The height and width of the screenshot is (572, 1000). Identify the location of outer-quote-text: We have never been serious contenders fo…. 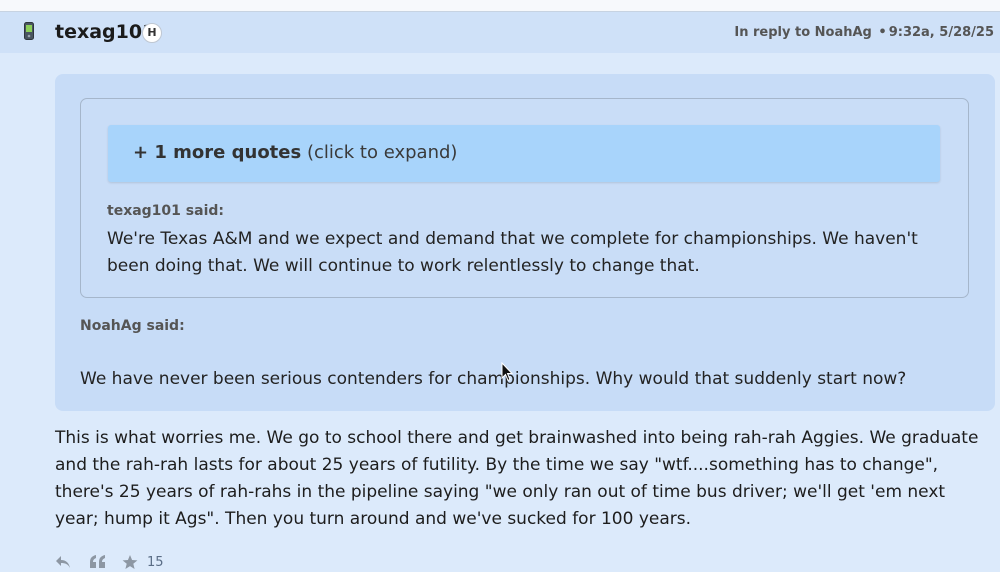
(493, 379).